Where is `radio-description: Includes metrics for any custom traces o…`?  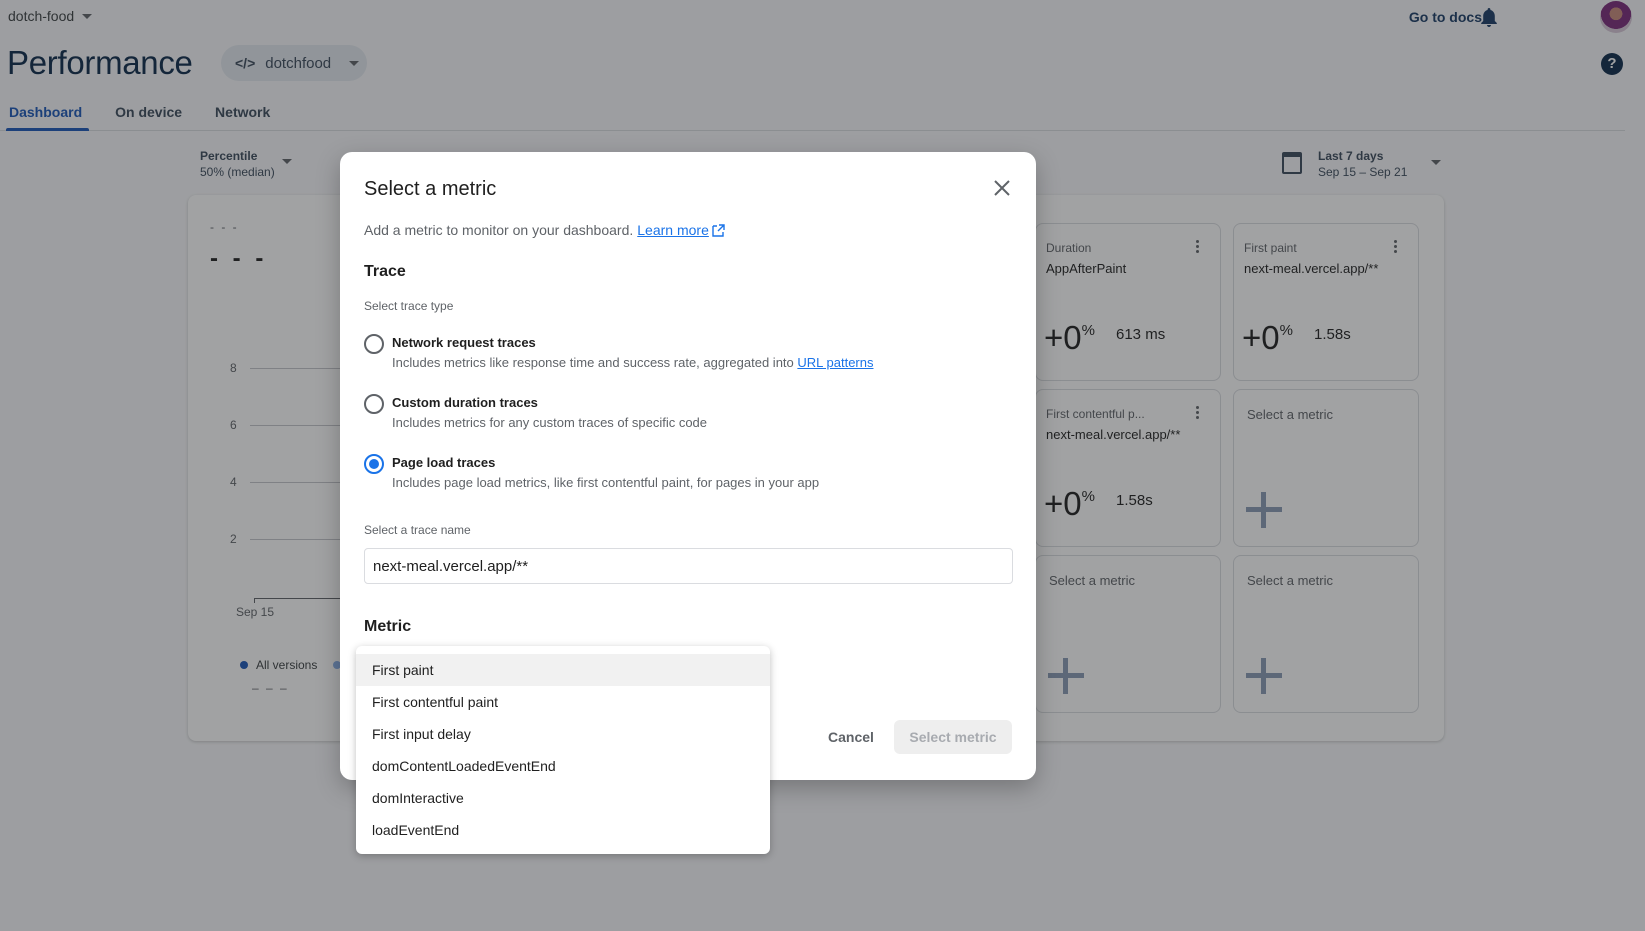
radio-description: Includes metrics for any custom traces o… is located at coordinates (550, 422).